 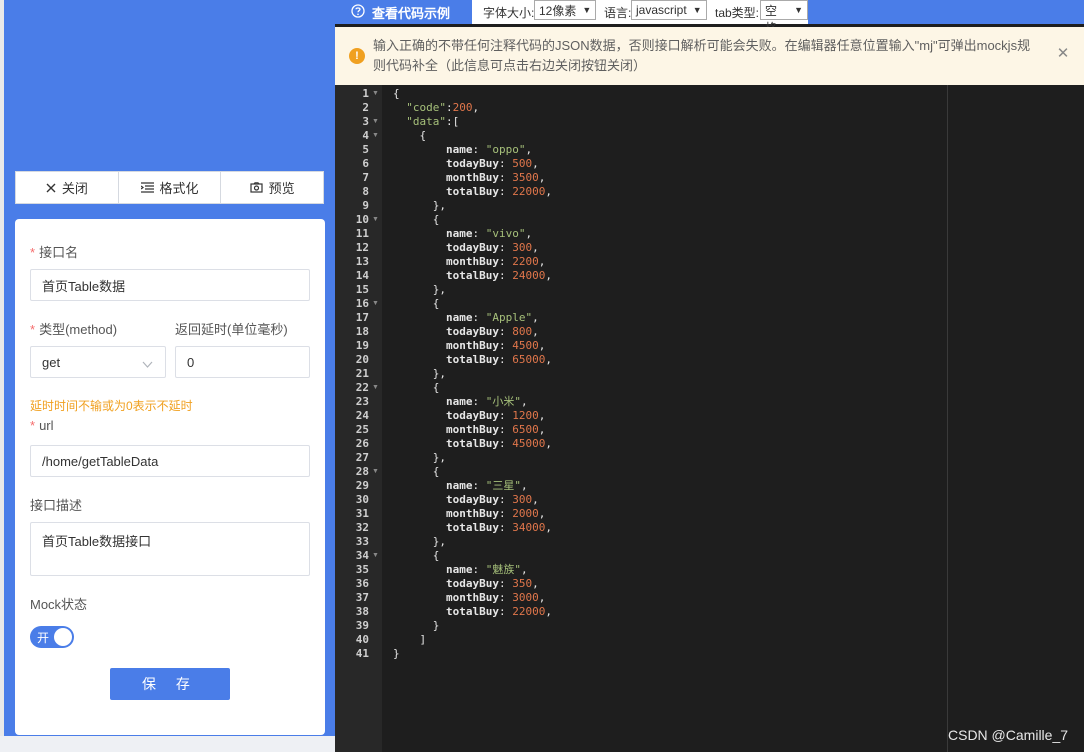 I want to click on code-line: "code":200,, so click(x=436, y=108).